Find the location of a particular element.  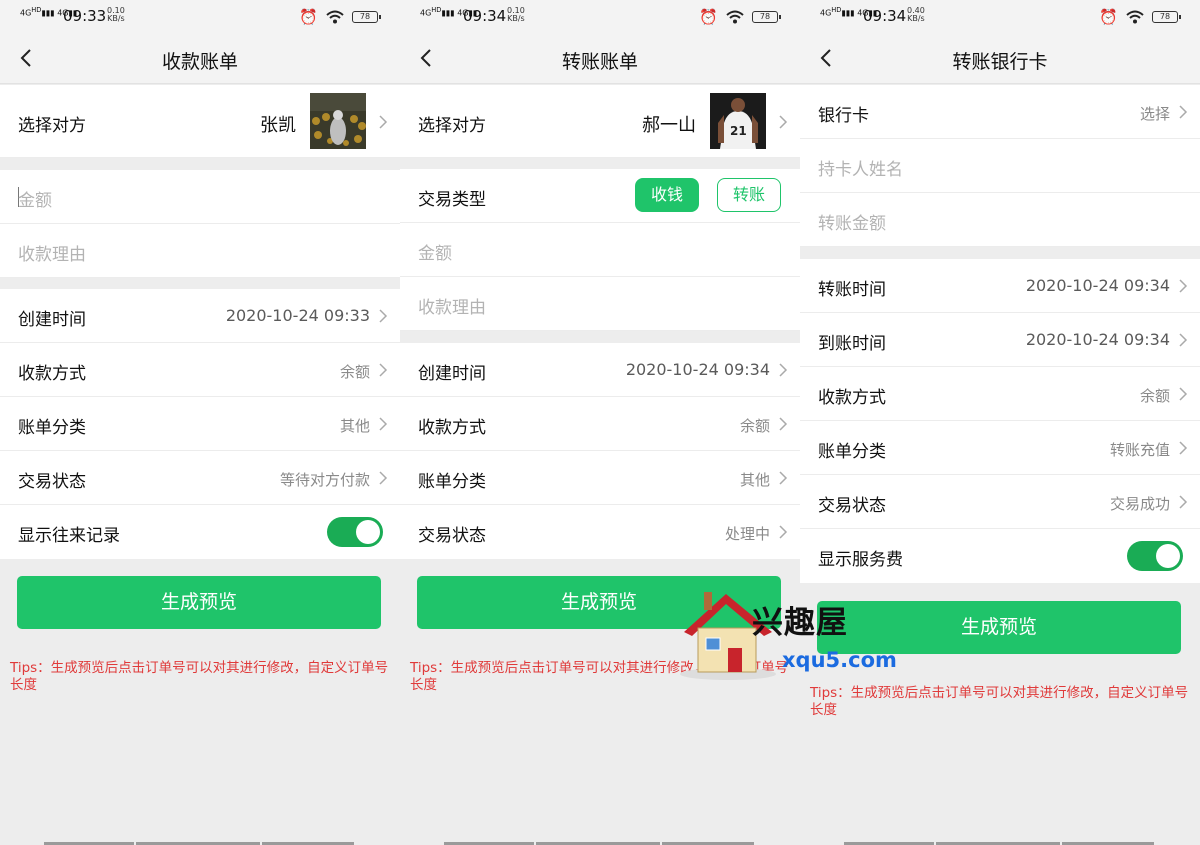

arrival-time-row: 到账时间 2020-10-24 09:34 is located at coordinates (1000, 340).